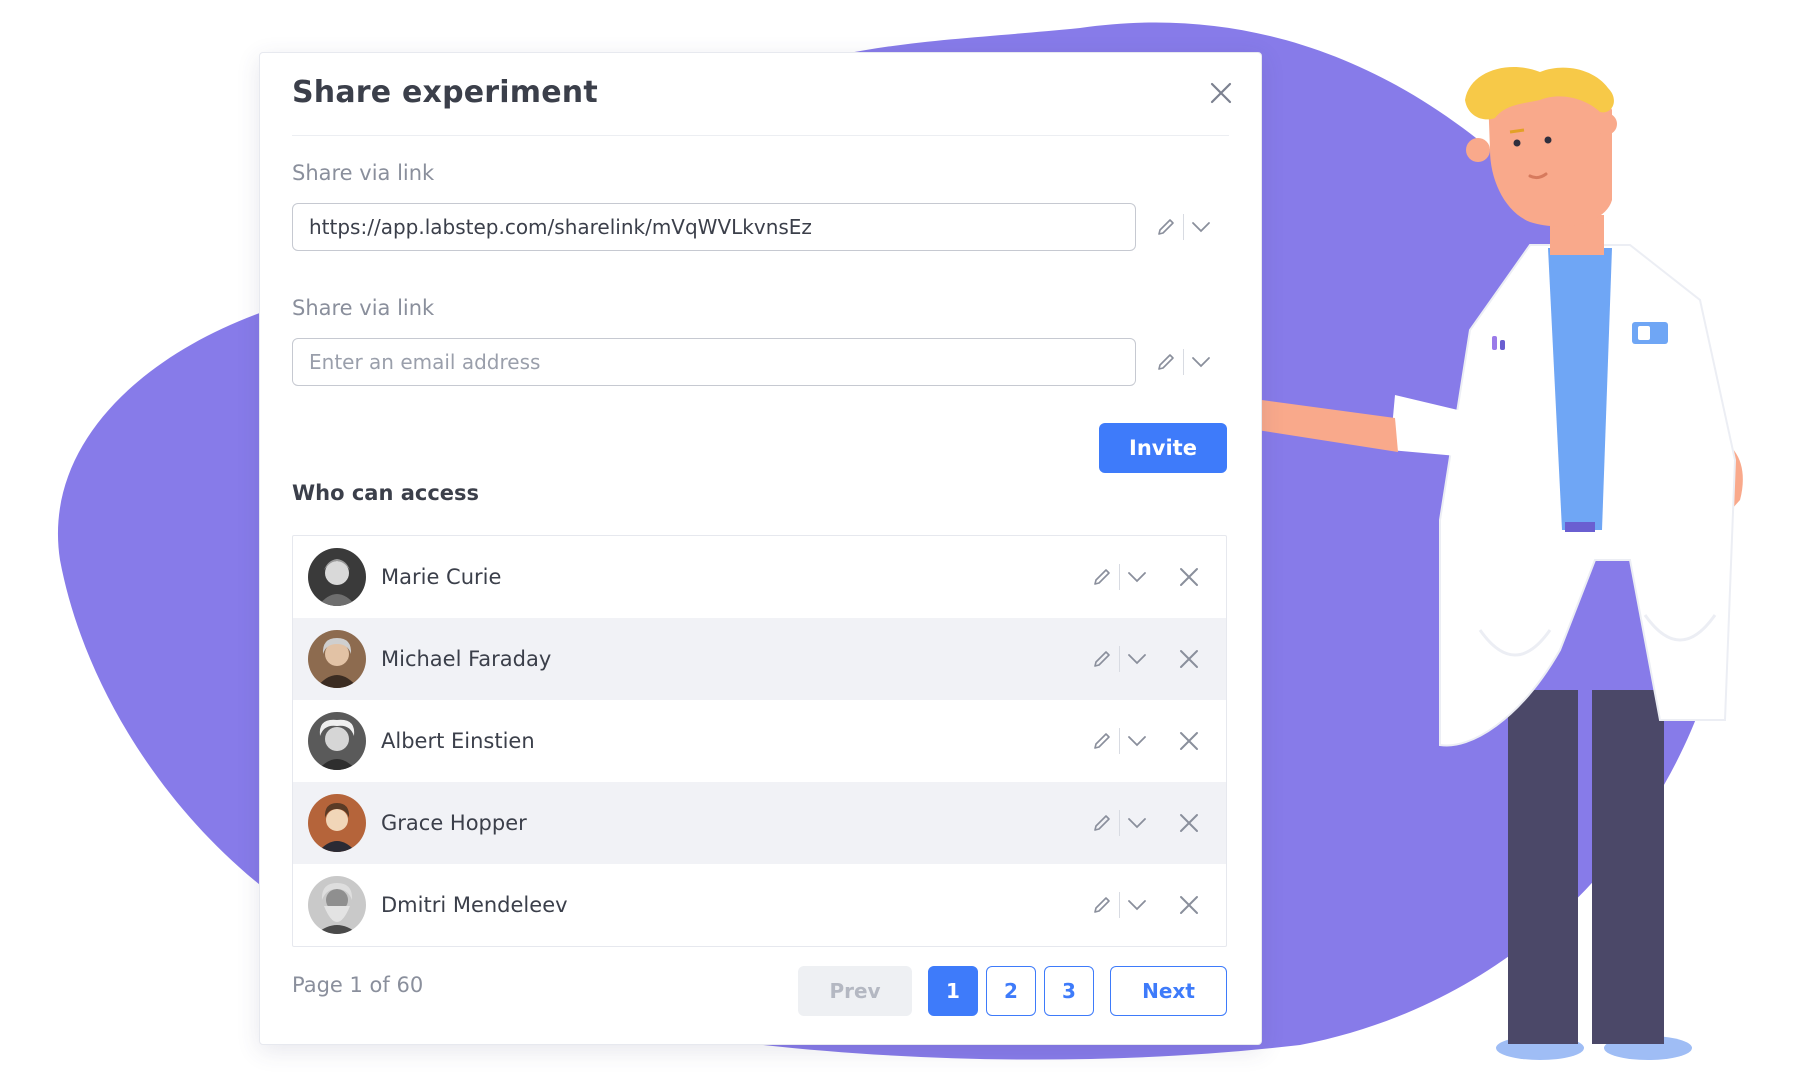  What do you see at coordinates (466, 659) in the screenshot?
I see `member-name: Michael Faraday` at bounding box center [466, 659].